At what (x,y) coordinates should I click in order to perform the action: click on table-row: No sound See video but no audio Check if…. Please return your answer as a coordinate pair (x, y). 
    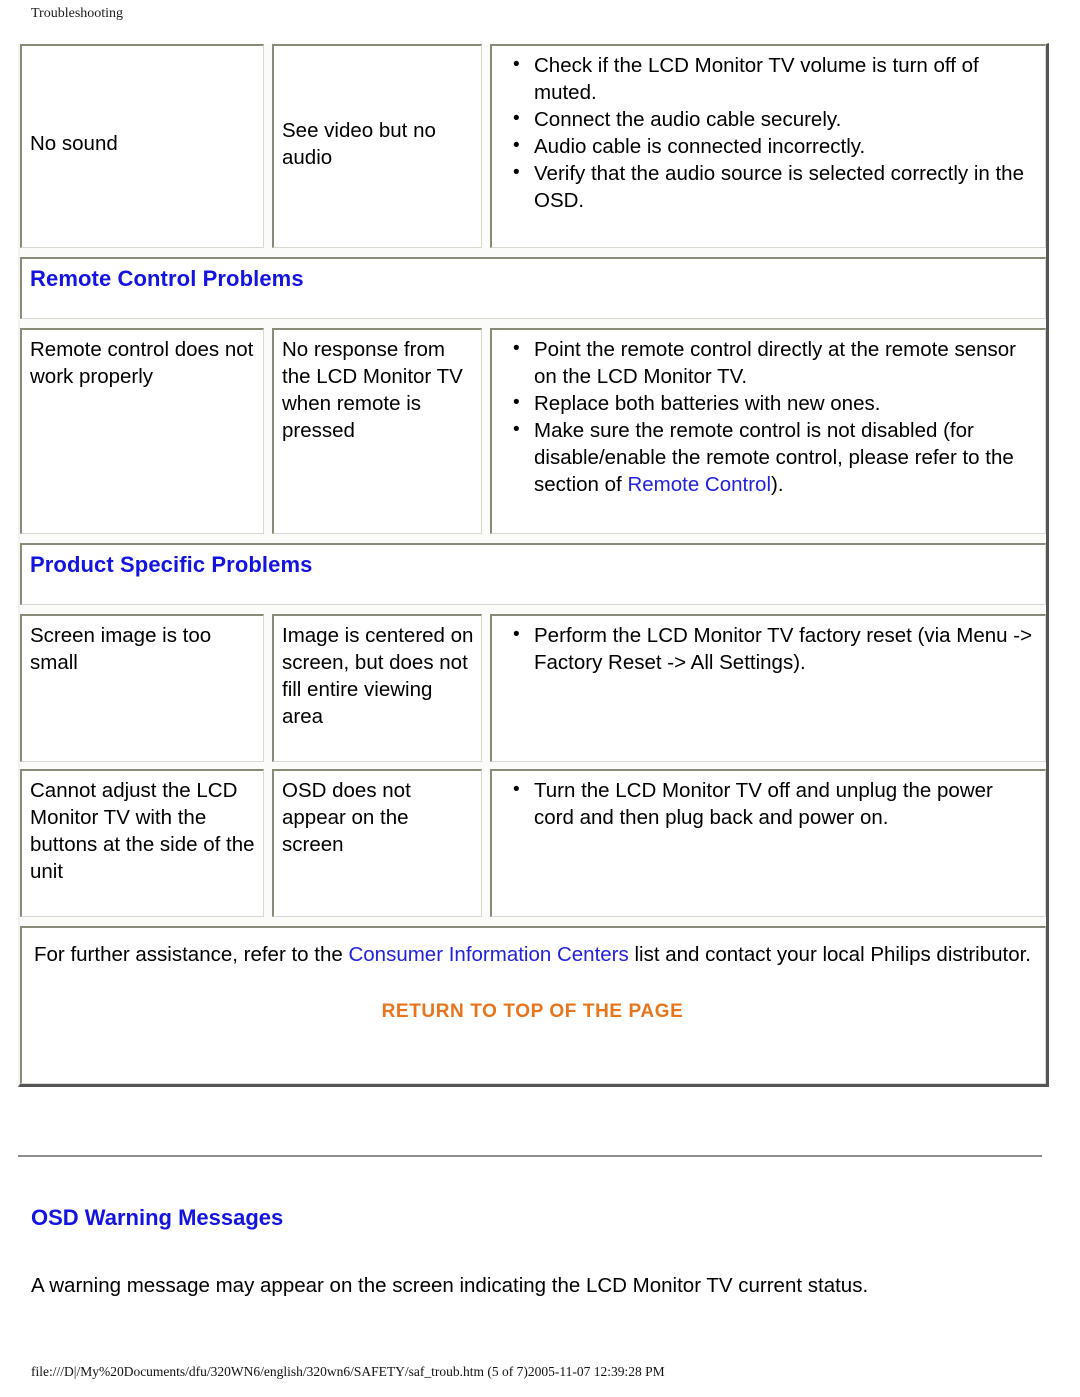
    Looking at the image, I should click on (533, 146).